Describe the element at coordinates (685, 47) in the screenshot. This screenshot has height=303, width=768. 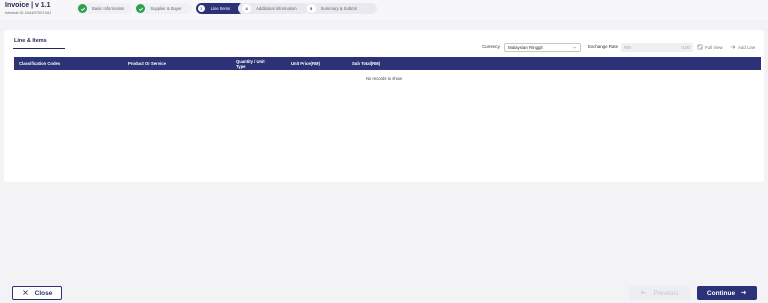
I see `exchange-rate-value: 0.00` at that location.